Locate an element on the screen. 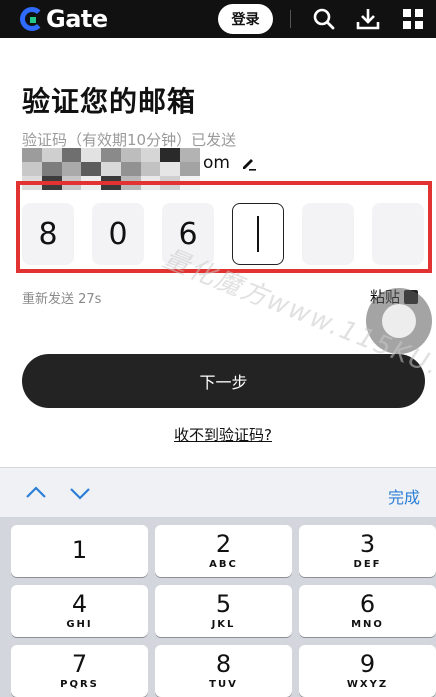 The height and width of the screenshot is (697, 436). key-3: 3 DEF is located at coordinates (367, 551).